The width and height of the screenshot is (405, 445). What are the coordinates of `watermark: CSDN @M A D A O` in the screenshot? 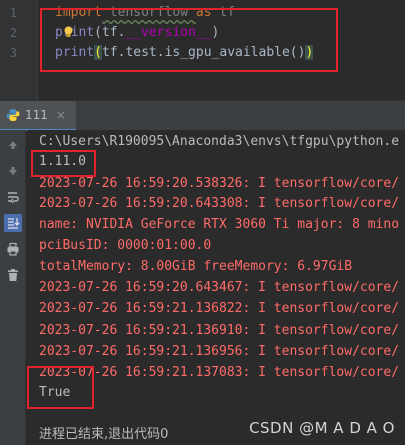 It's located at (322, 428).